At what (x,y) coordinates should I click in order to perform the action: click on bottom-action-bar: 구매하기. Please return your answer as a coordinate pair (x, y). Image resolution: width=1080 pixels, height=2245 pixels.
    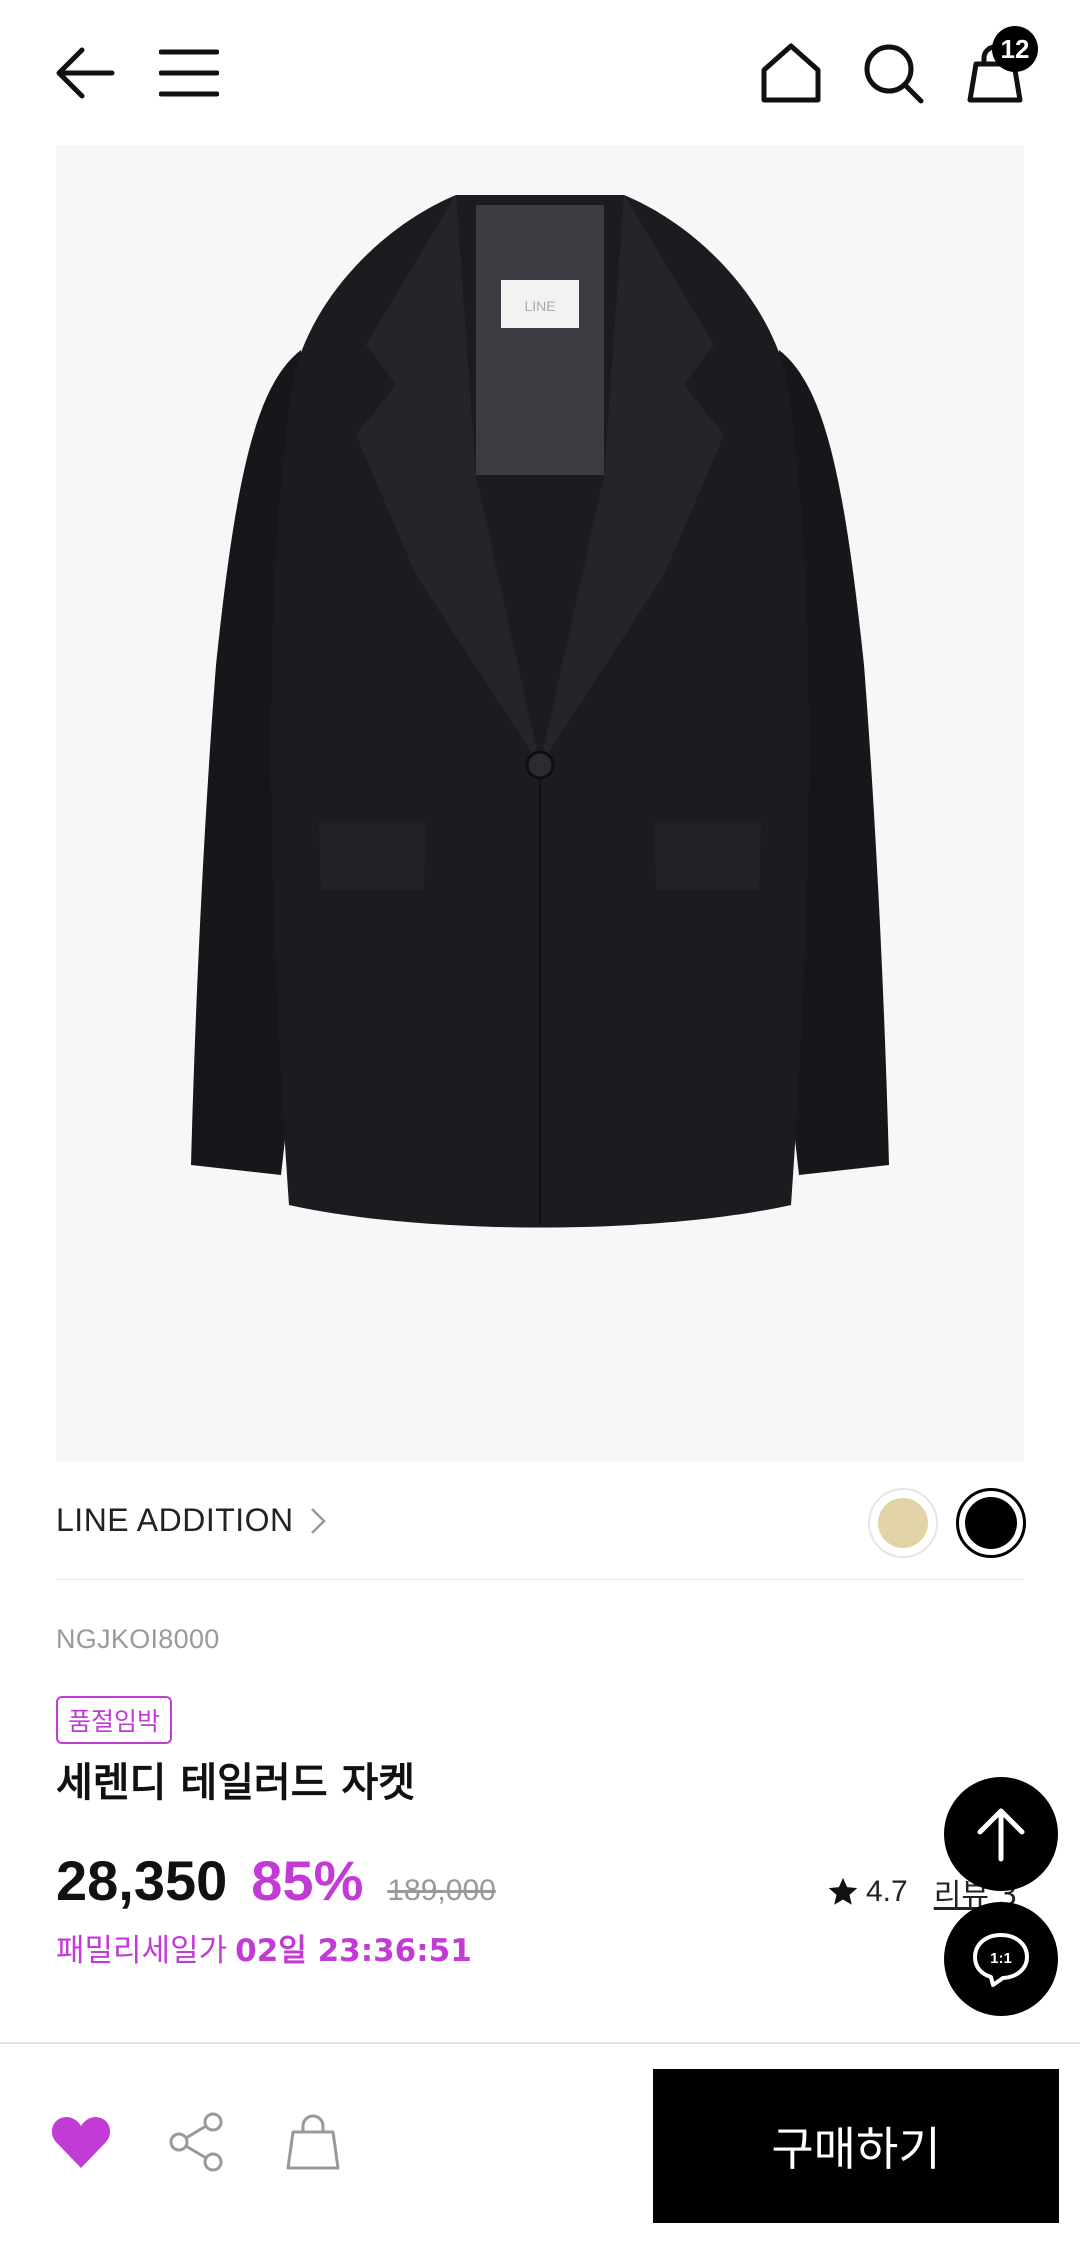
    Looking at the image, I should click on (540, 2143).